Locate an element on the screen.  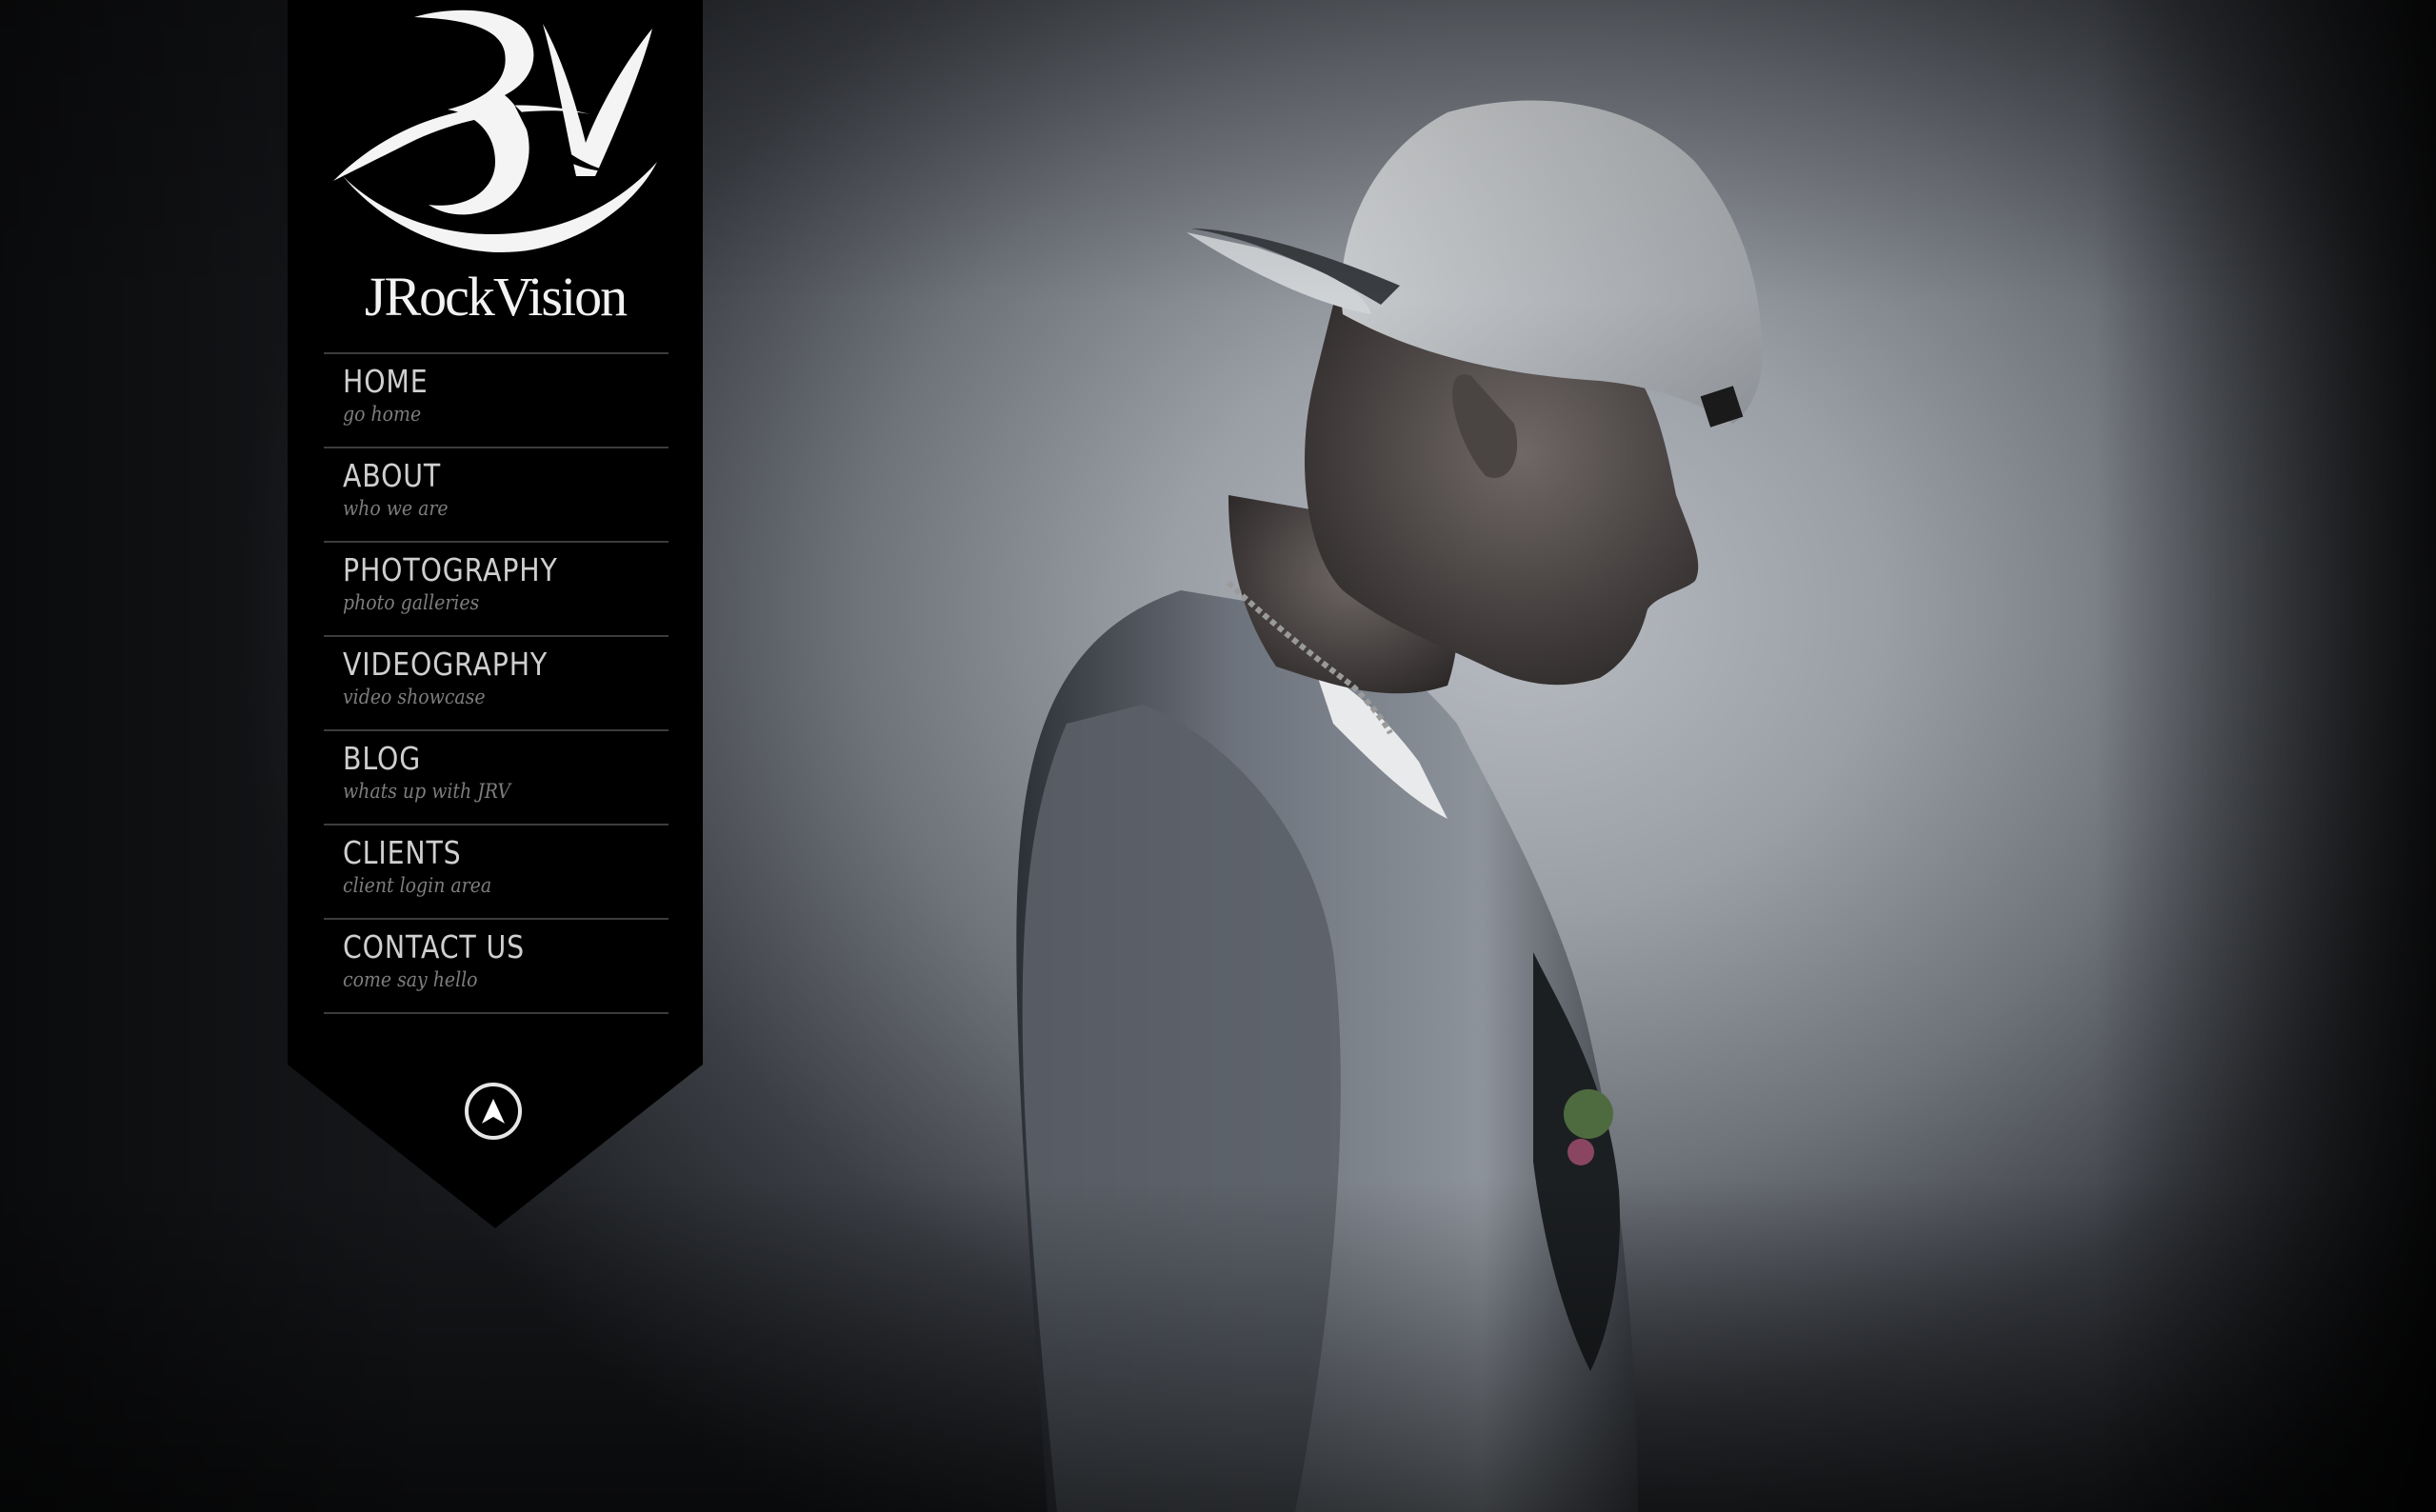
nav-item-label: BLOG is located at coordinates (382, 758).